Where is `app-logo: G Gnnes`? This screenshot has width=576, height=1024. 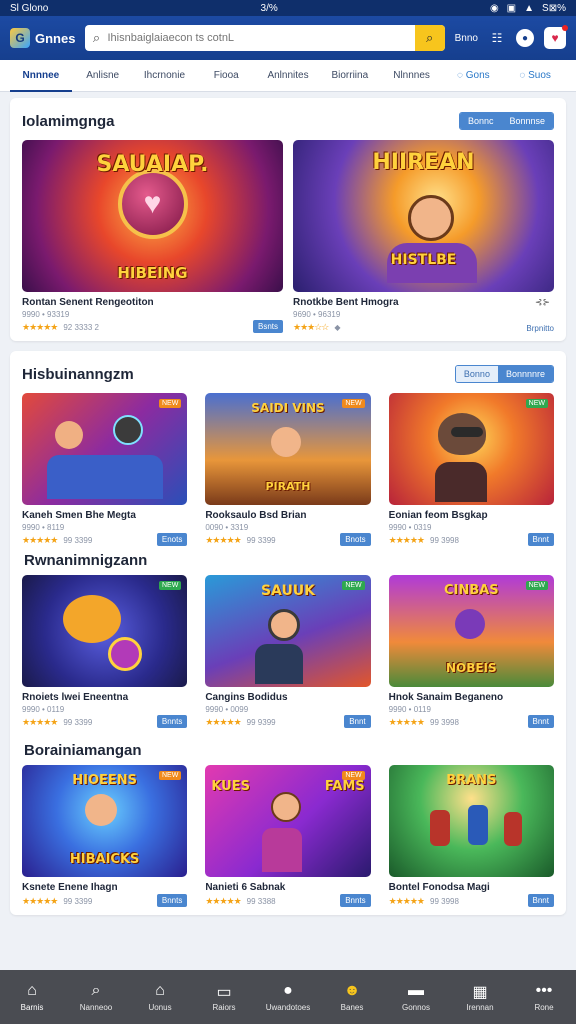
app-logo: G Gnnes is located at coordinates (42, 38).